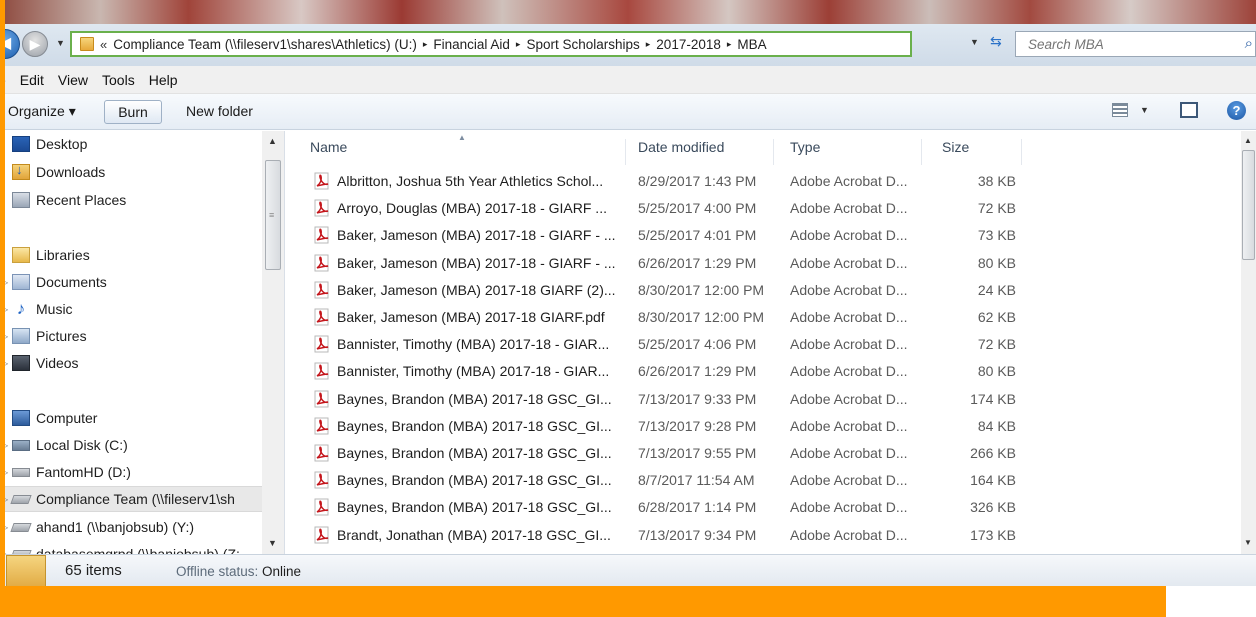 The height and width of the screenshot is (617, 1256). I want to click on status-bar: 65 items Offline status: Online, so click(628, 570).